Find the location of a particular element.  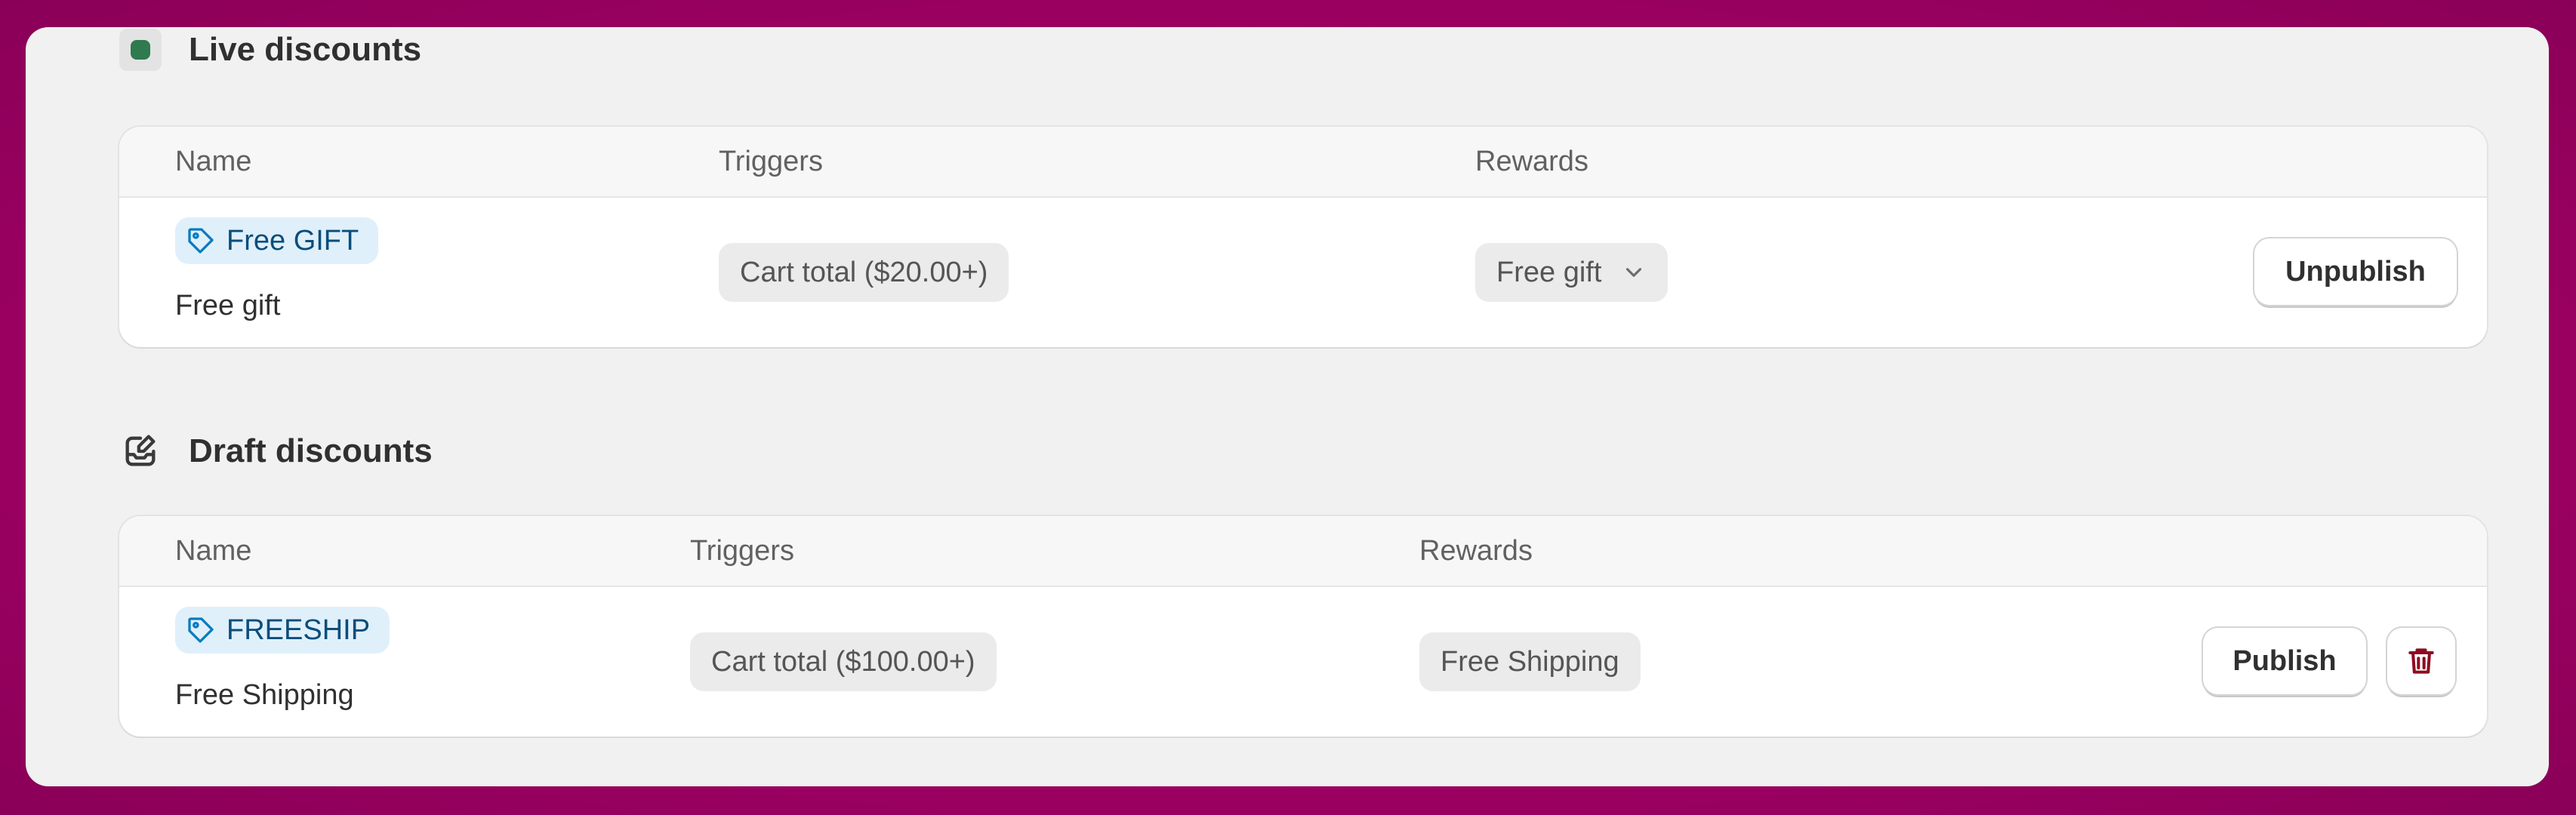

trigger-label: Cart total ($100.00+) is located at coordinates (843, 661).